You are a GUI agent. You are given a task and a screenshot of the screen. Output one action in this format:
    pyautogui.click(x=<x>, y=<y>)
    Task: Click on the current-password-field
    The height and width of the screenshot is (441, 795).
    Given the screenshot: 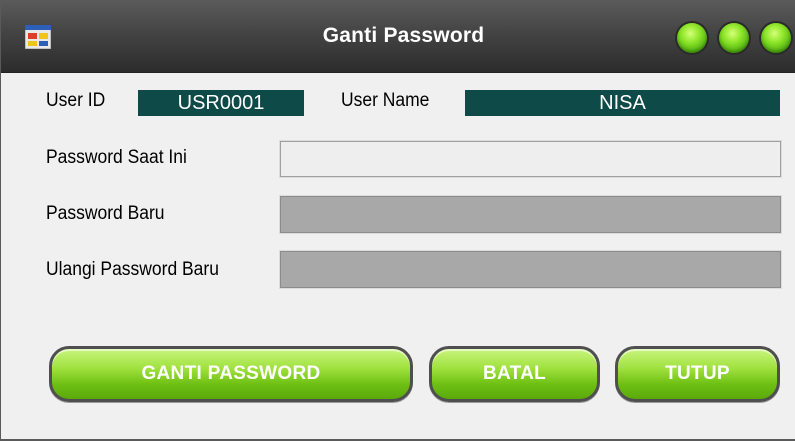 What is the action you would take?
    pyautogui.click(x=530, y=159)
    